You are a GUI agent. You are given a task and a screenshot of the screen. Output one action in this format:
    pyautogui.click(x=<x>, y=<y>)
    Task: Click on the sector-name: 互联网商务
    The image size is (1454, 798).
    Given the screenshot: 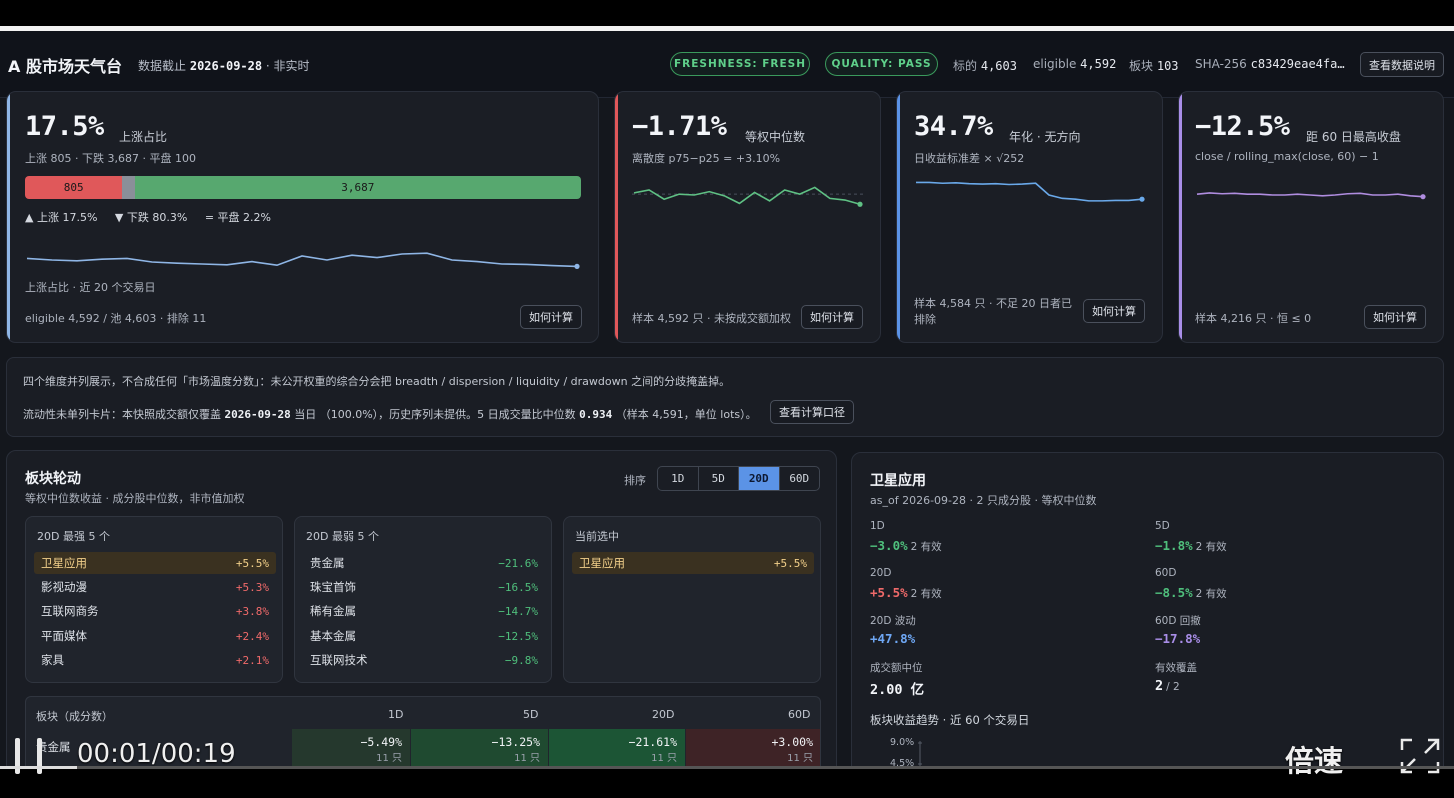 What is the action you would take?
    pyautogui.click(x=70, y=611)
    